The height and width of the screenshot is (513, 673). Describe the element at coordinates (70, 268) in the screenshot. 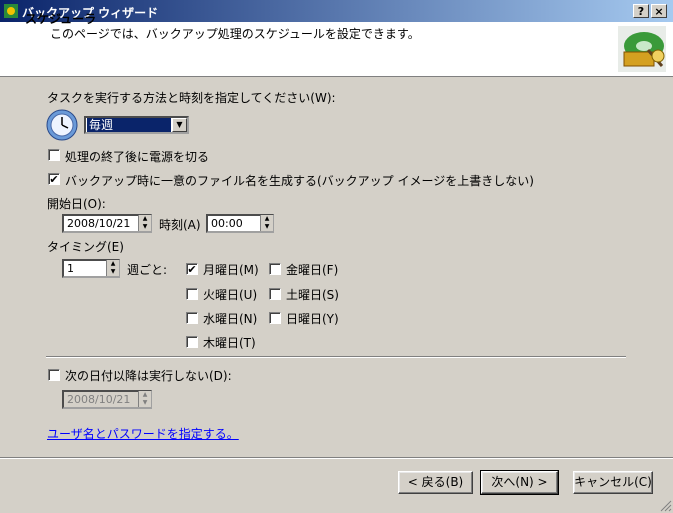

I see `weeks-value: 1` at that location.